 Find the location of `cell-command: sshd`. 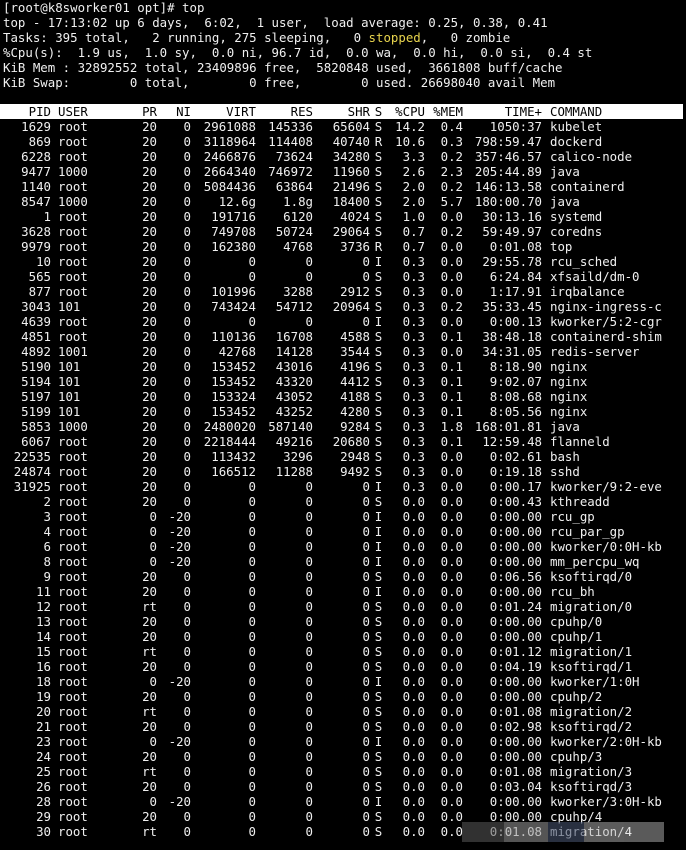

cell-command: sshd is located at coordinates (565, 471).